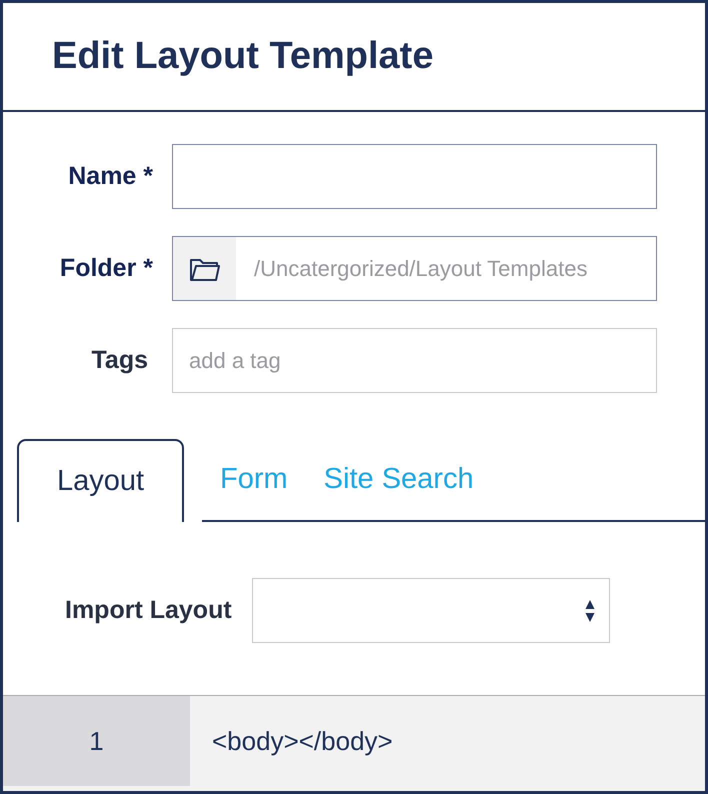 The image size is (708, 794). Describe the element at coordinates (302, 741) in the screenshot. I see `code-line: <body></body>` at that location.